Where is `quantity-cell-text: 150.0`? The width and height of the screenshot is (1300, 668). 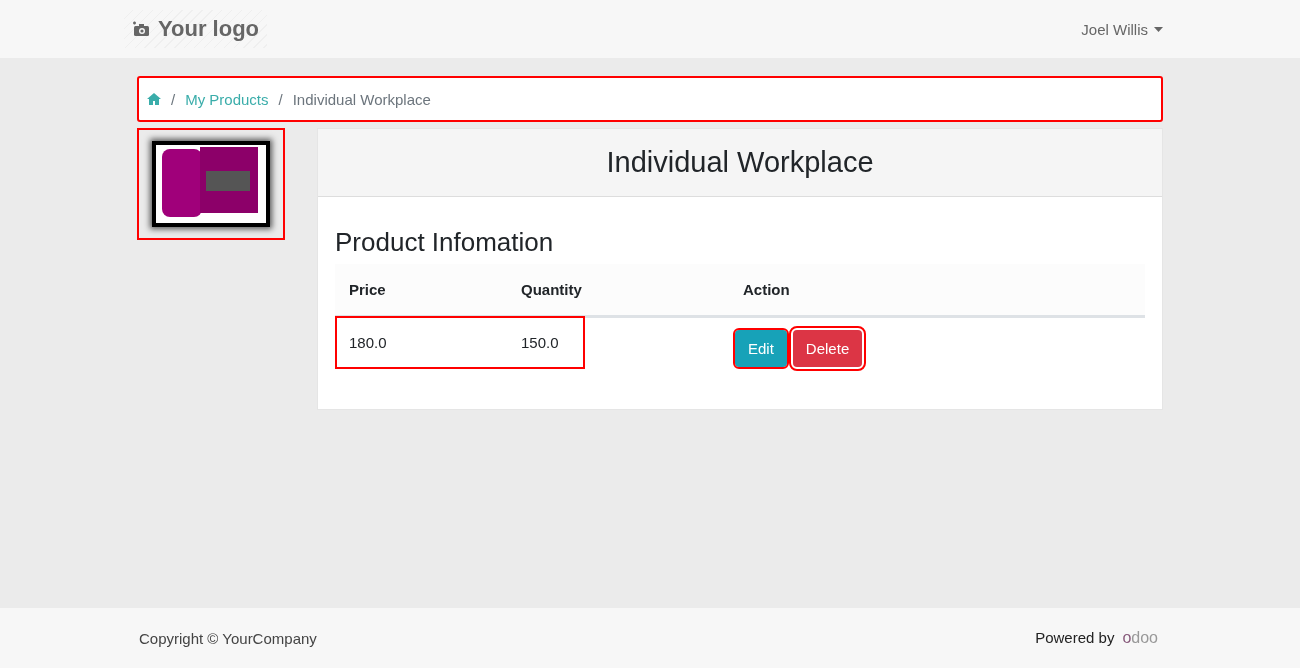
quantity-cell-text: 150.0 is located at coordinates (540, 342).